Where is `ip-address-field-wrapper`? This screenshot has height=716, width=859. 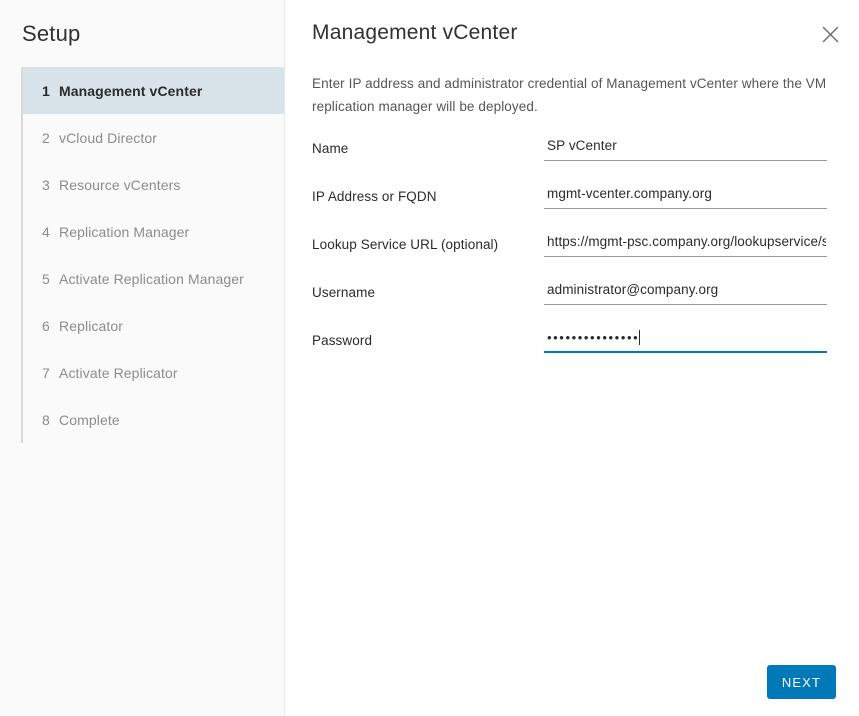
ip-address-field-wrapper is located at coordinates (685, 194).